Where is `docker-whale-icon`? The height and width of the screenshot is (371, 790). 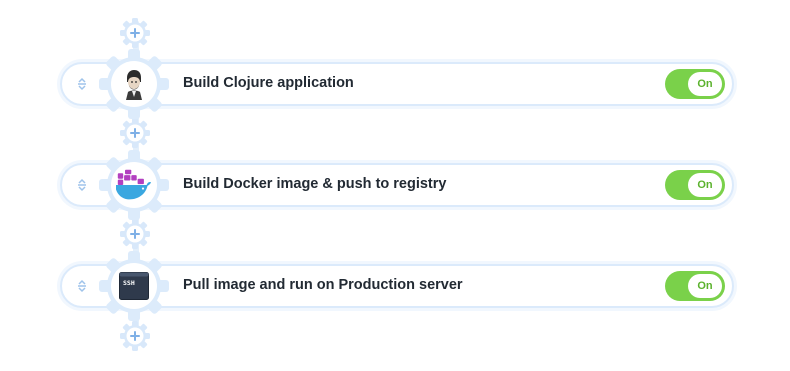
docker-whale-icon is located at coordinates (134, 185).